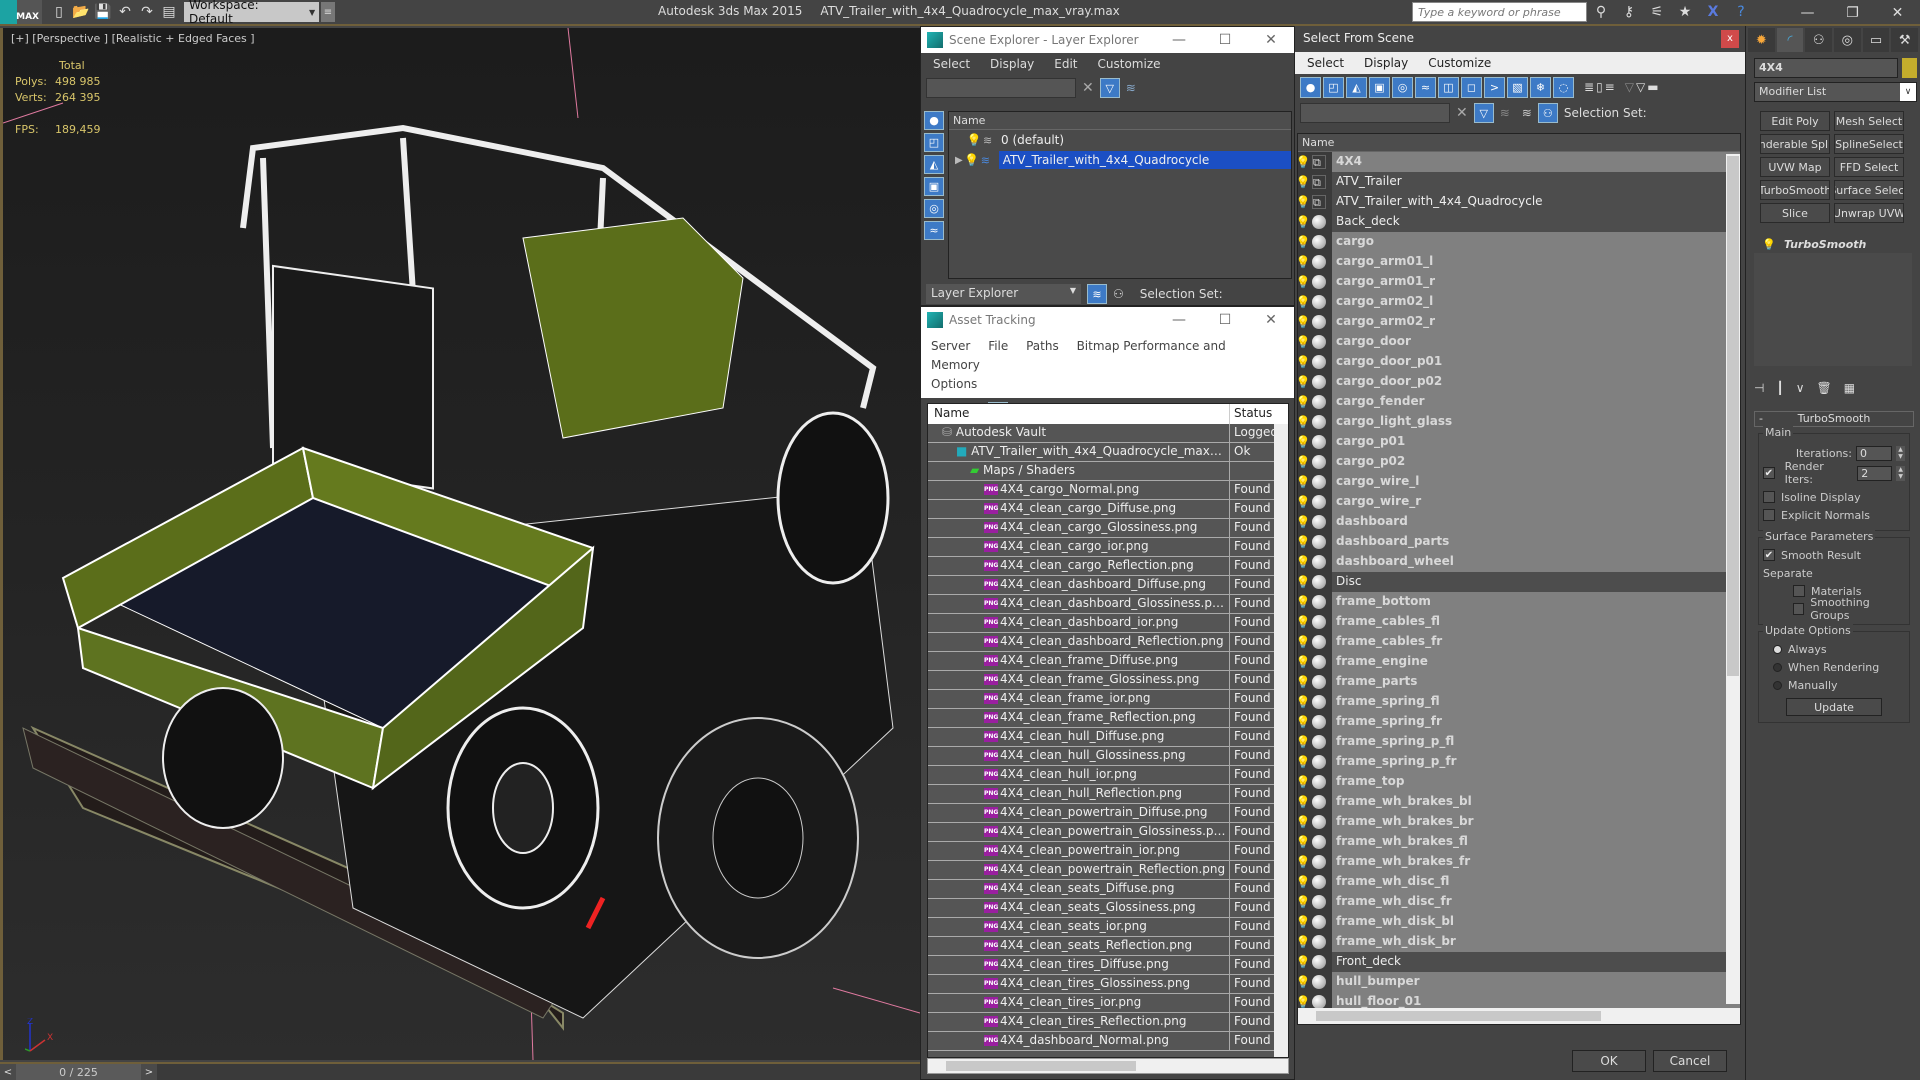 Image resolution: width=1920 pixels, height=1080 pixels. I want to click on modifier-button: Mesh Select, so click(1869, 121).